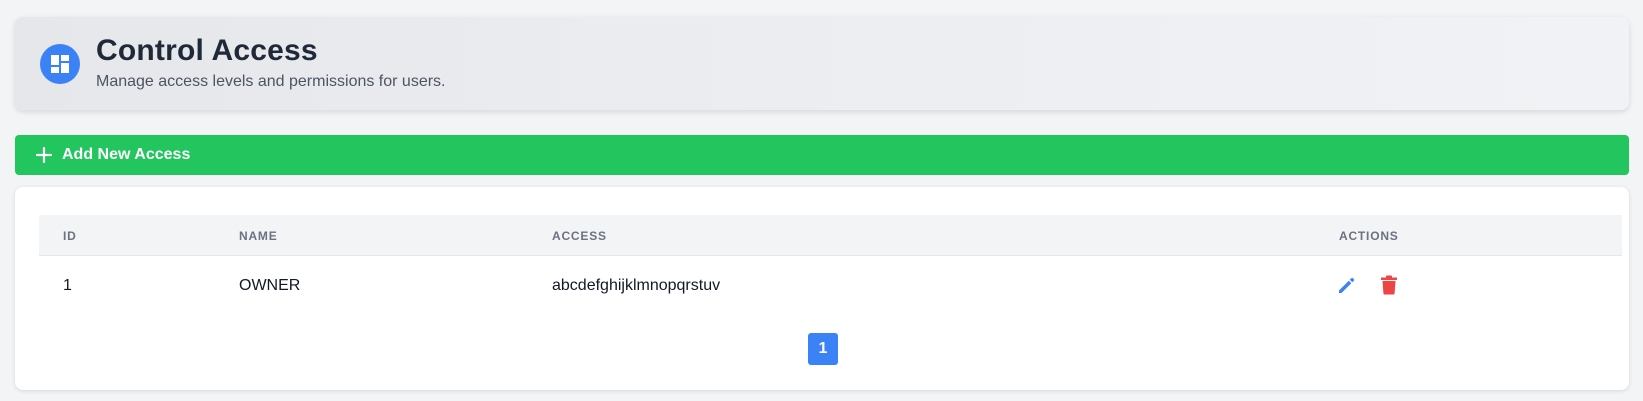 This screenshot has width=1643, height=401. I want to click on cell-name: OWNER, so click(270, 285).